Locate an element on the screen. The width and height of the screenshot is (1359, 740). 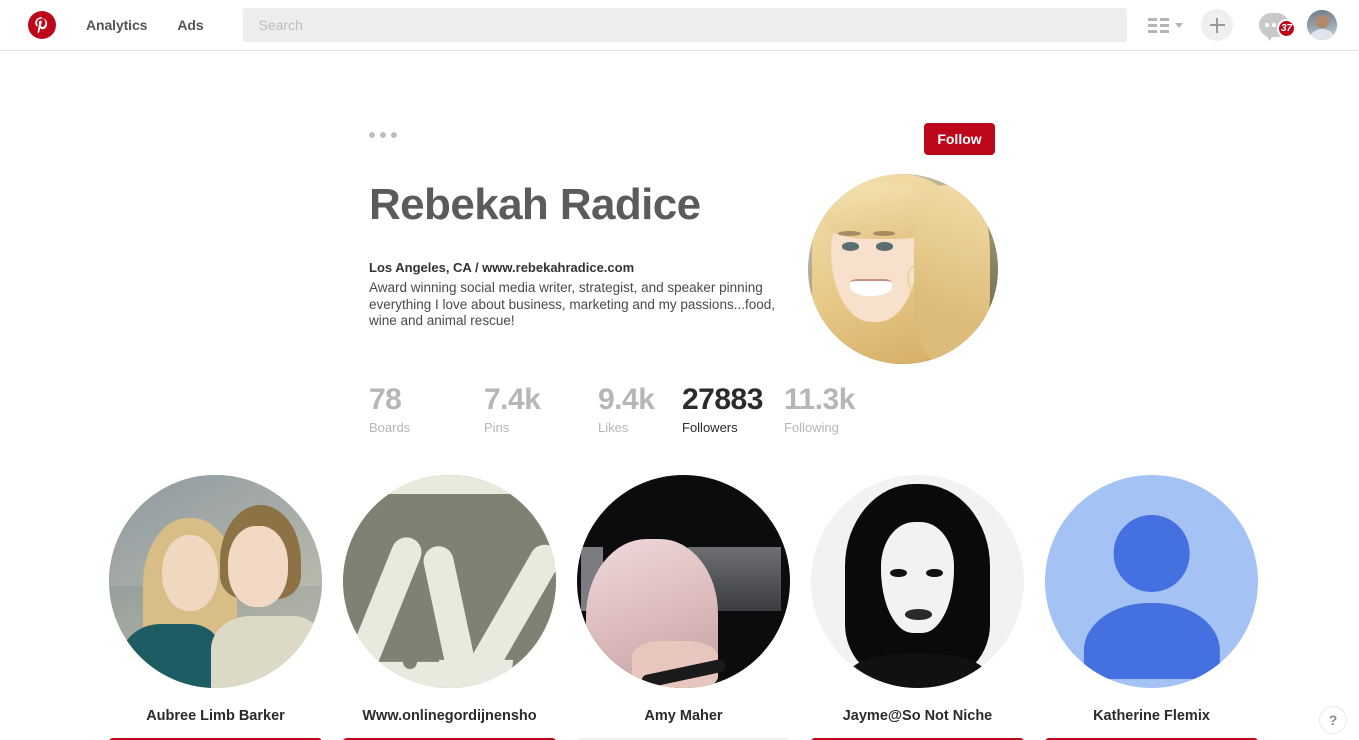
stat-followers-label: Followers is located at coordinates (710, 427).